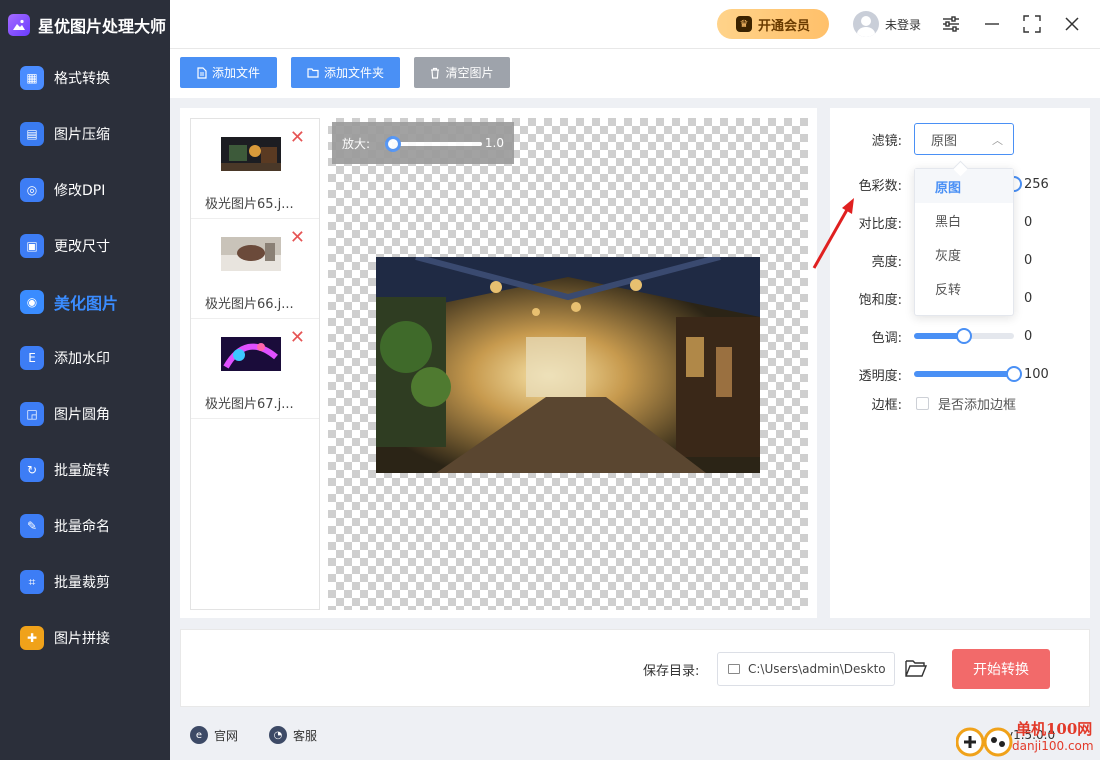  I want to click on sidebar-item-4: ▣ 更改尺寸, so click(85, 246).